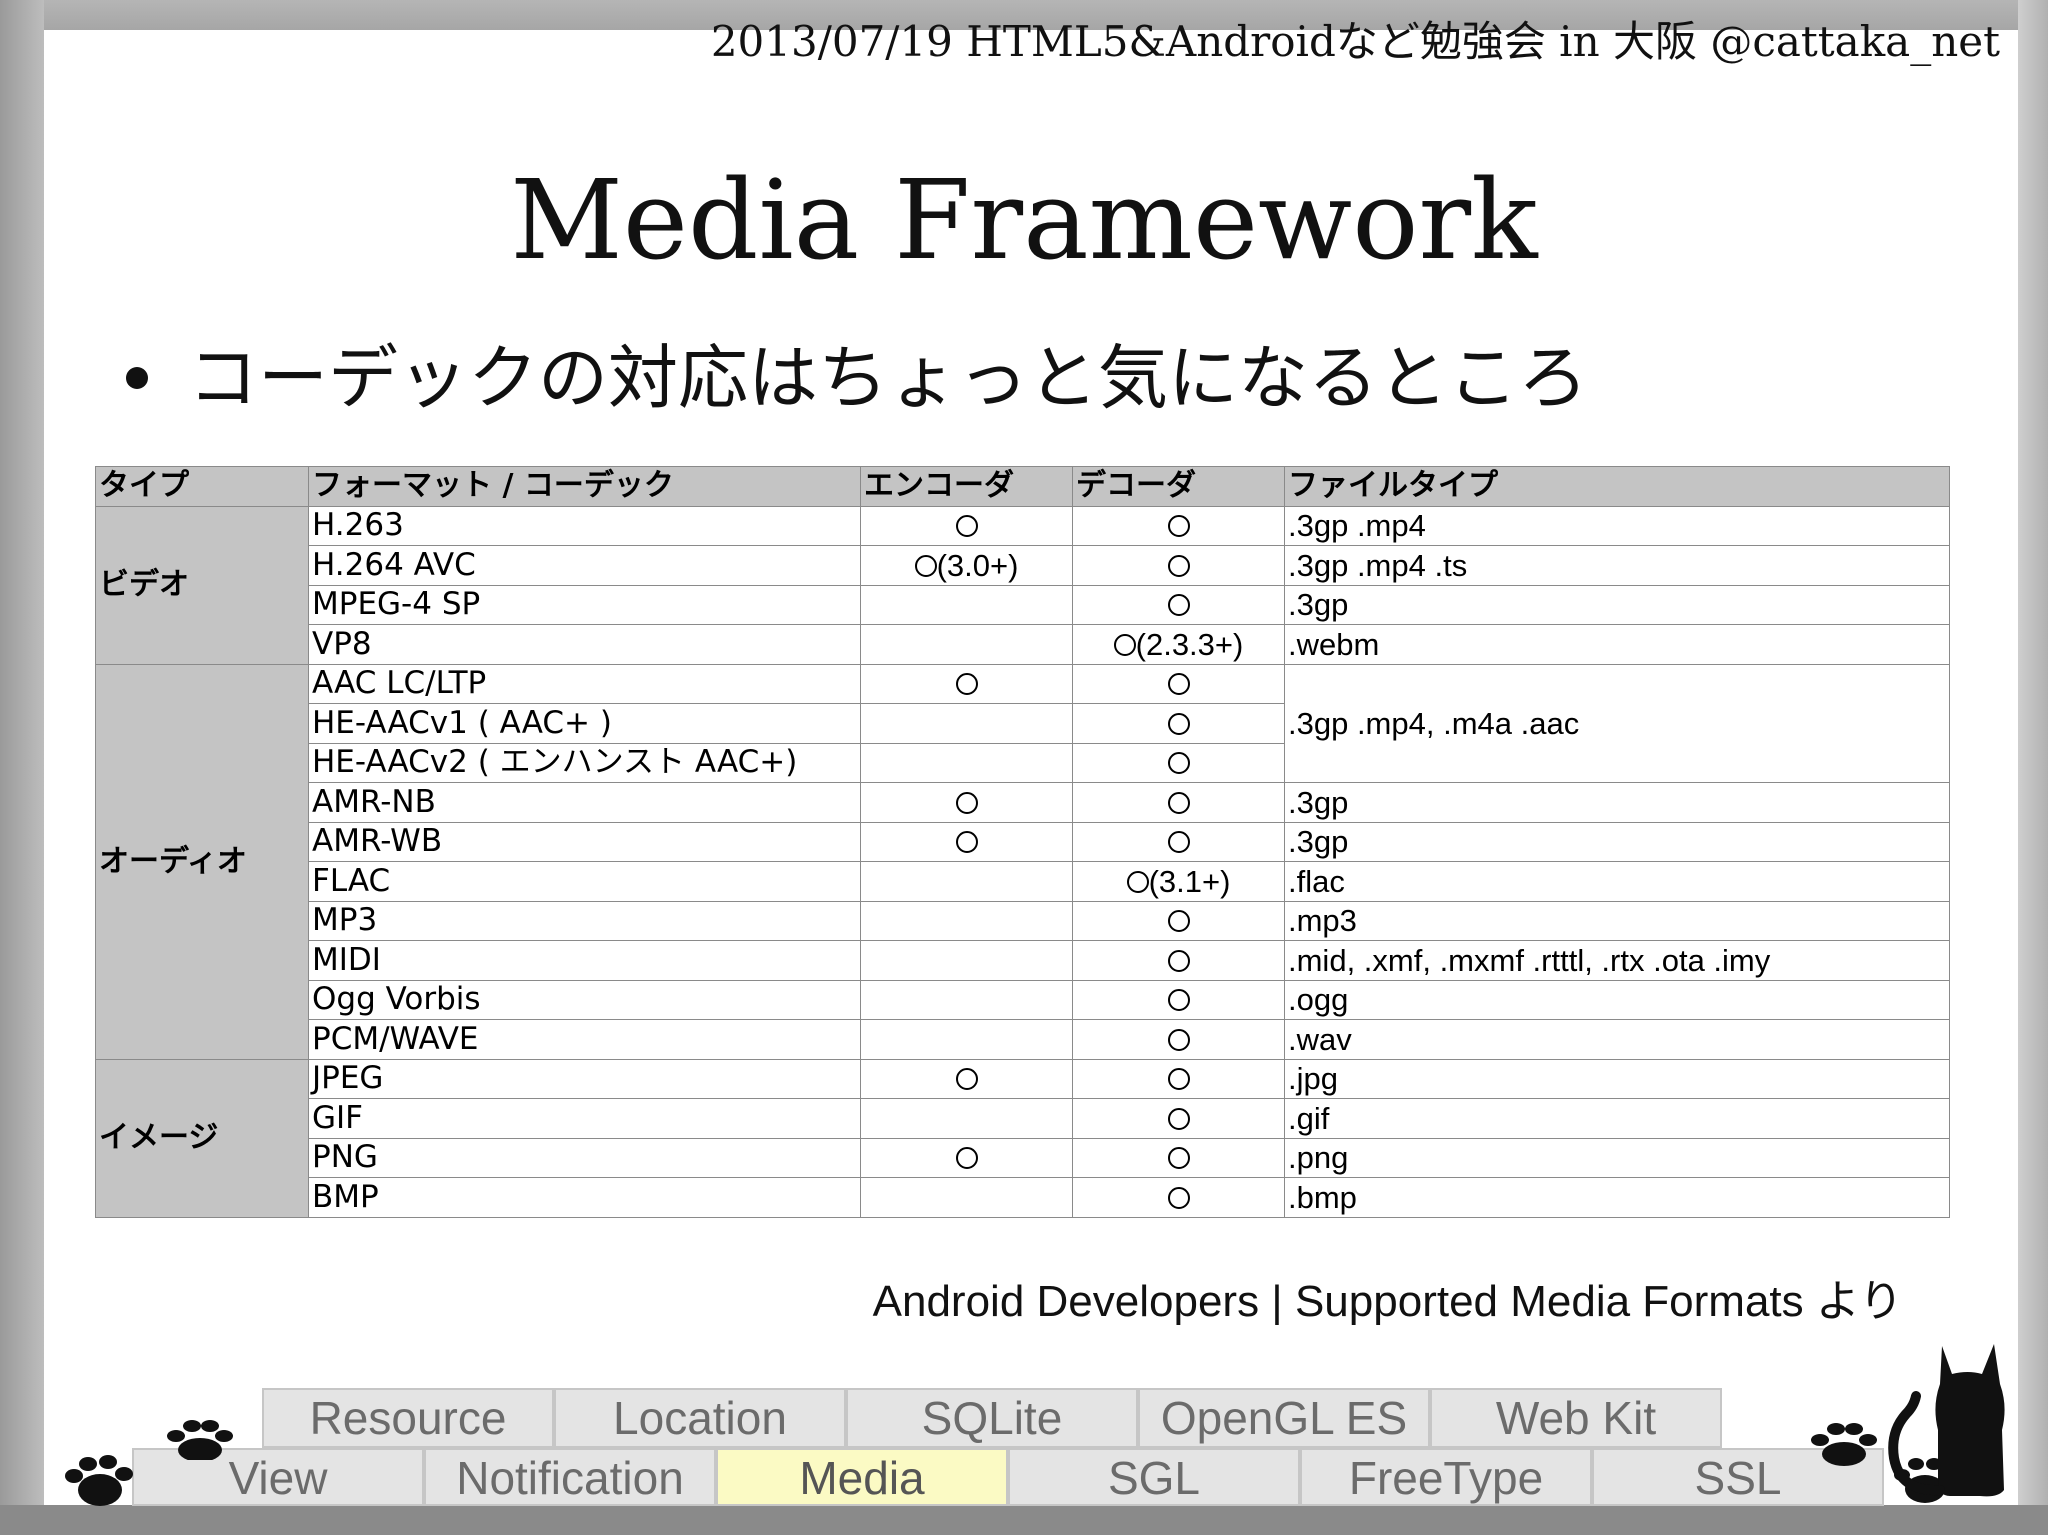 Image resolution: width=2048 pixels, height=1535 pixels. I want to click on table-row: H.264 AVC (3.0+) .3gp .mp4 .ts, so click(1023, 565).